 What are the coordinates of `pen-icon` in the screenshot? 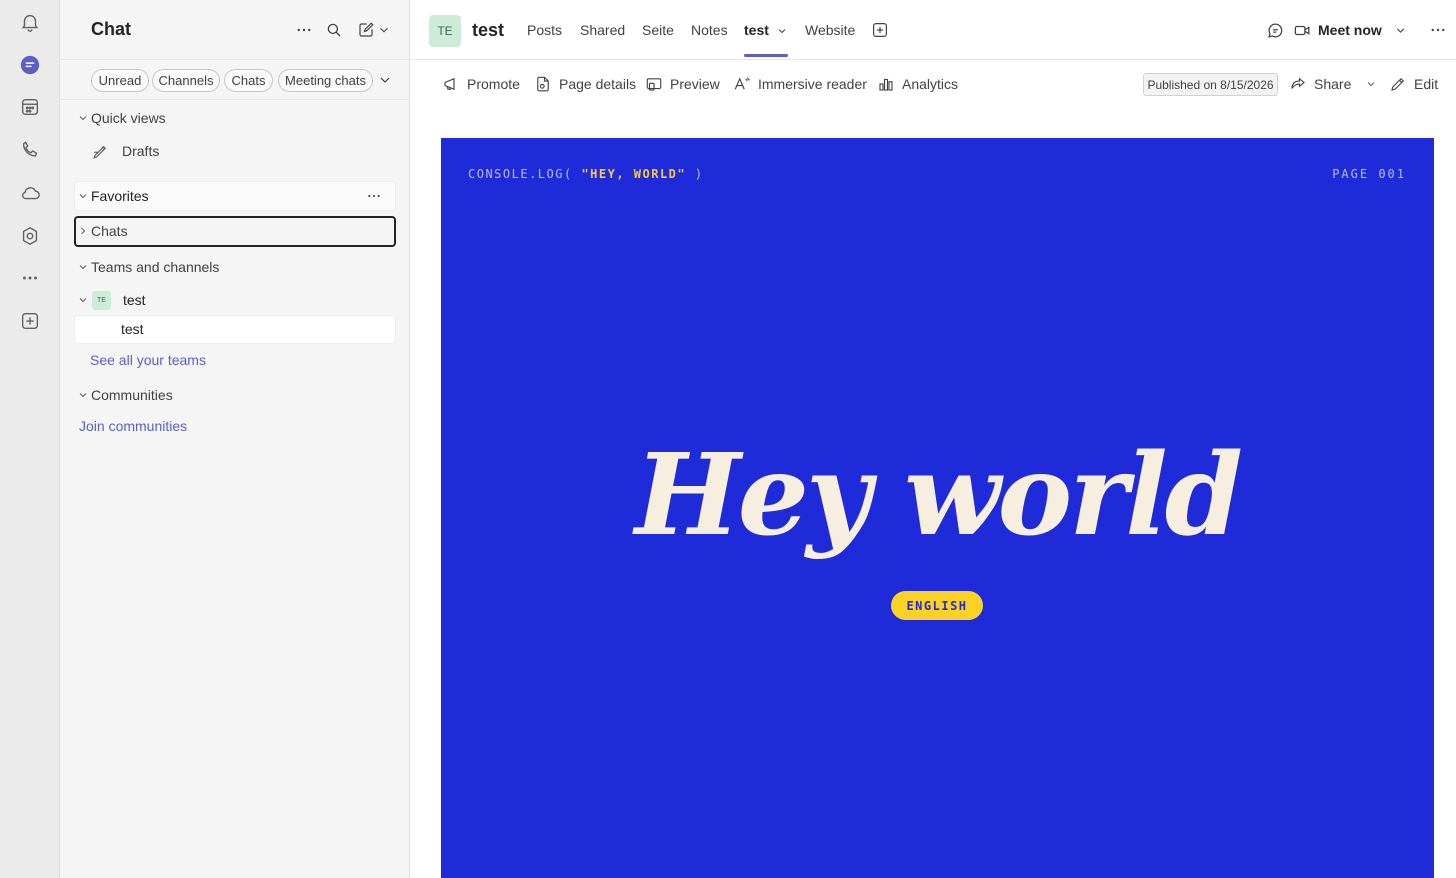 It's located at (100, 152).